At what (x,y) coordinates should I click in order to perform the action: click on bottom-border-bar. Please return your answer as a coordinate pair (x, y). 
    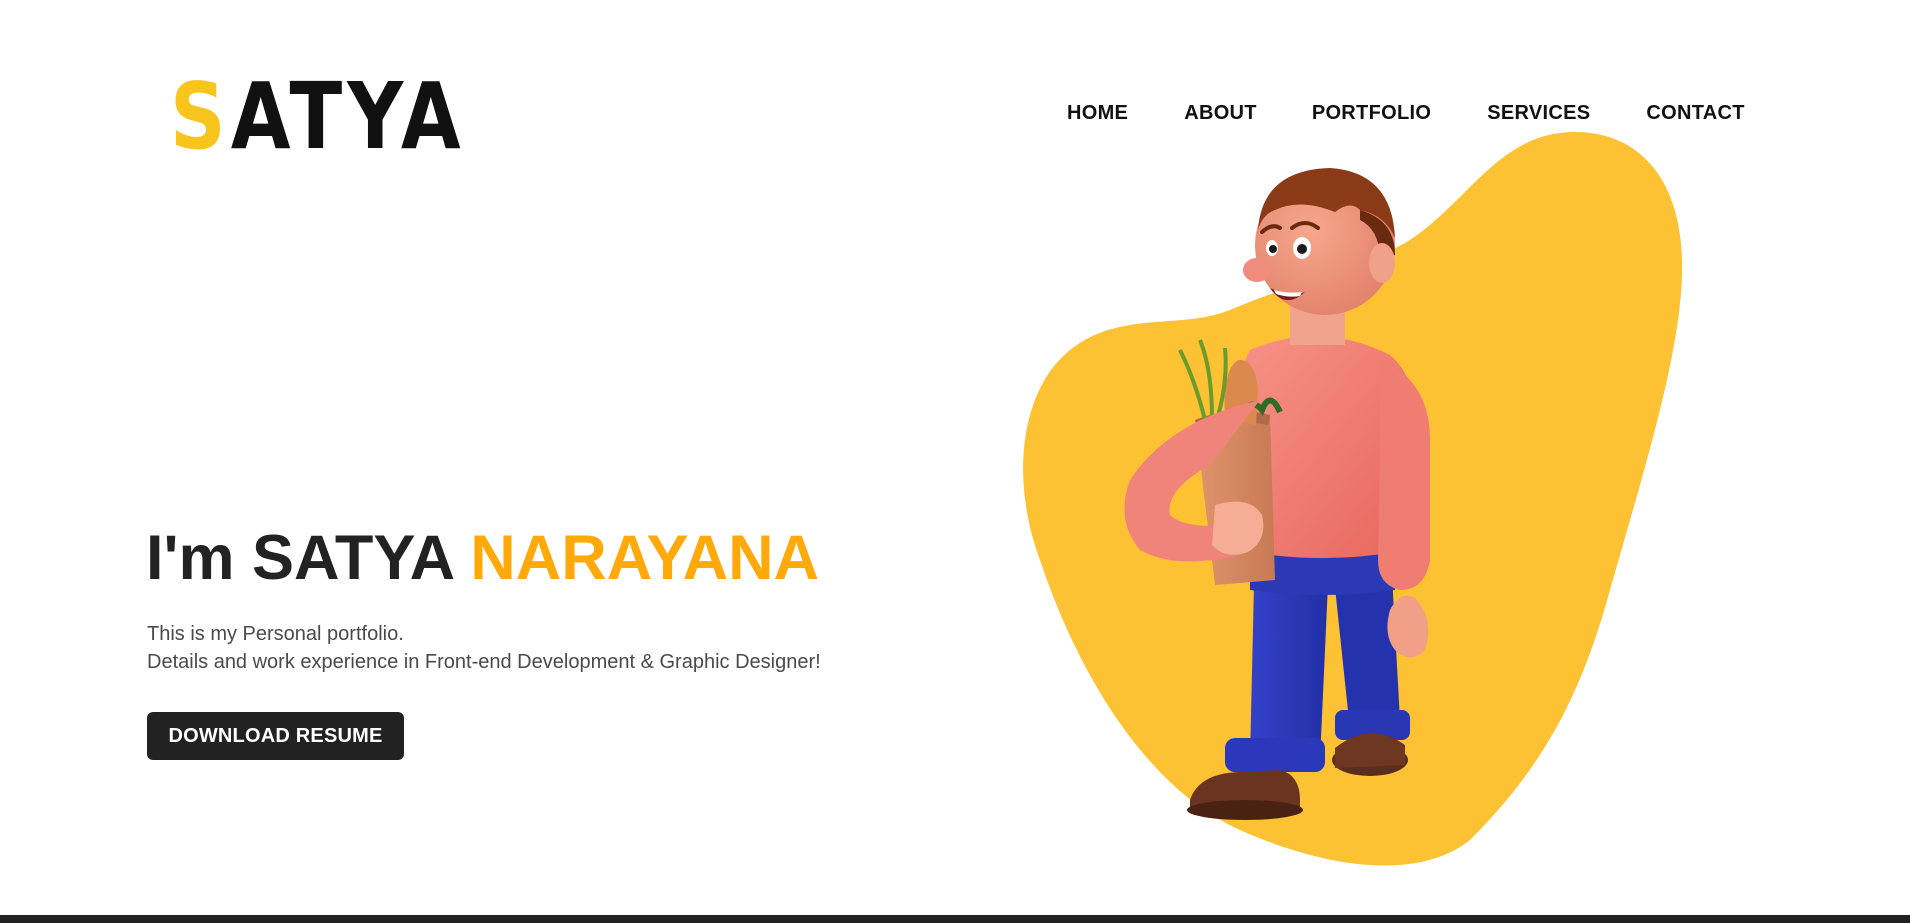
    Looking at the image, I should click on (955, 919).